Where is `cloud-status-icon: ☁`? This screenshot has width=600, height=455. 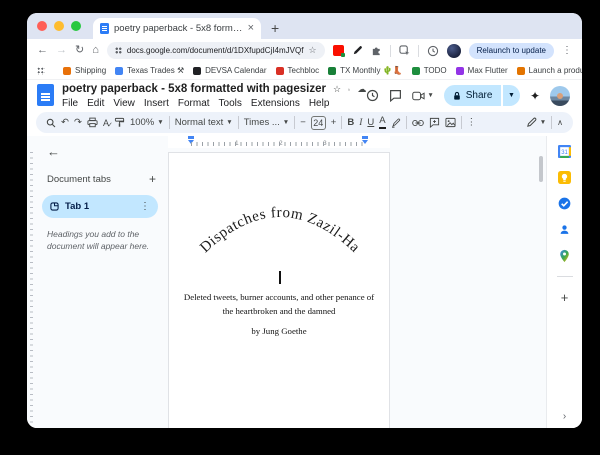
cloud-status-icon: ☁ is located at coordinates (361, 89).